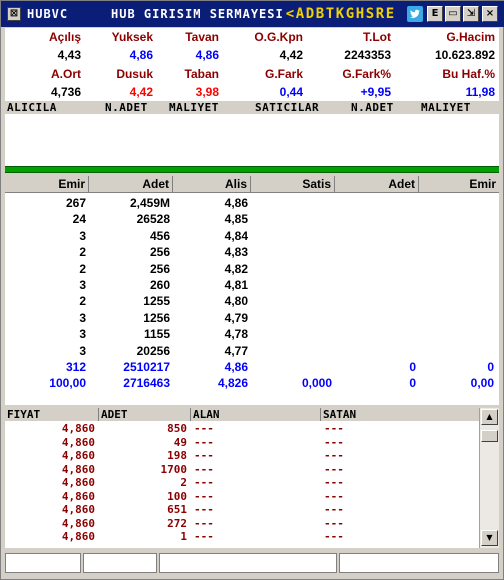  What do you see at coordinates (82, 268) in the screenshot?
I see `depth-cell: 2` at bounding box center [82, 268].